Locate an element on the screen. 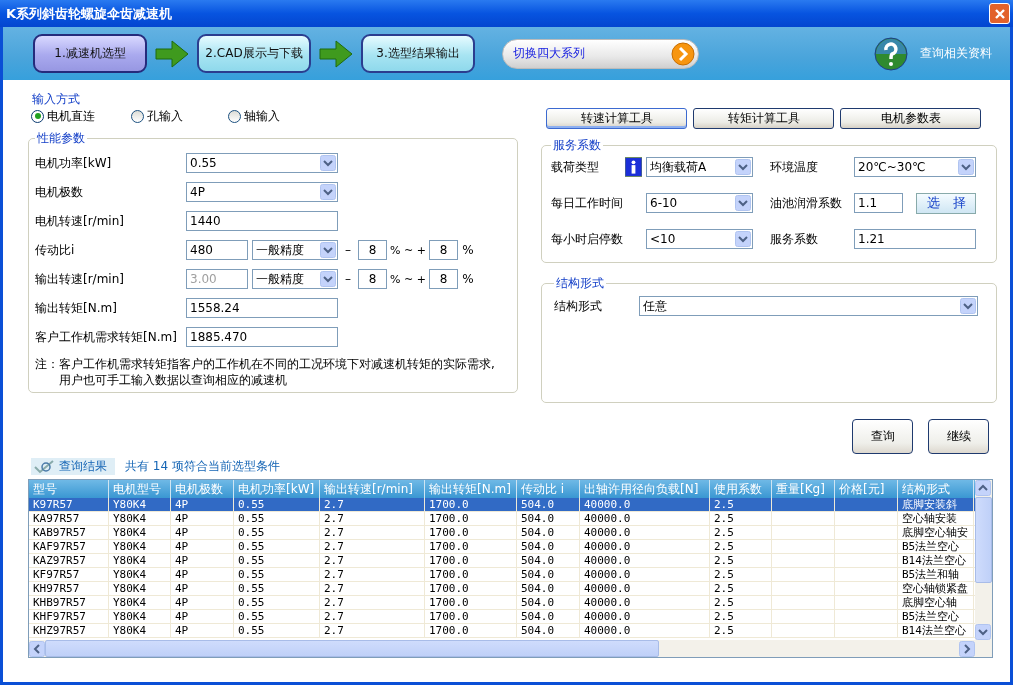 This screenshot has width=1013, height=685. table-row: K97R57 Y80K4 4P 0.55 2.7 1700.0 504.0 40000.0 2.5 底脚安装斜 is located at coordinates (502, 505).